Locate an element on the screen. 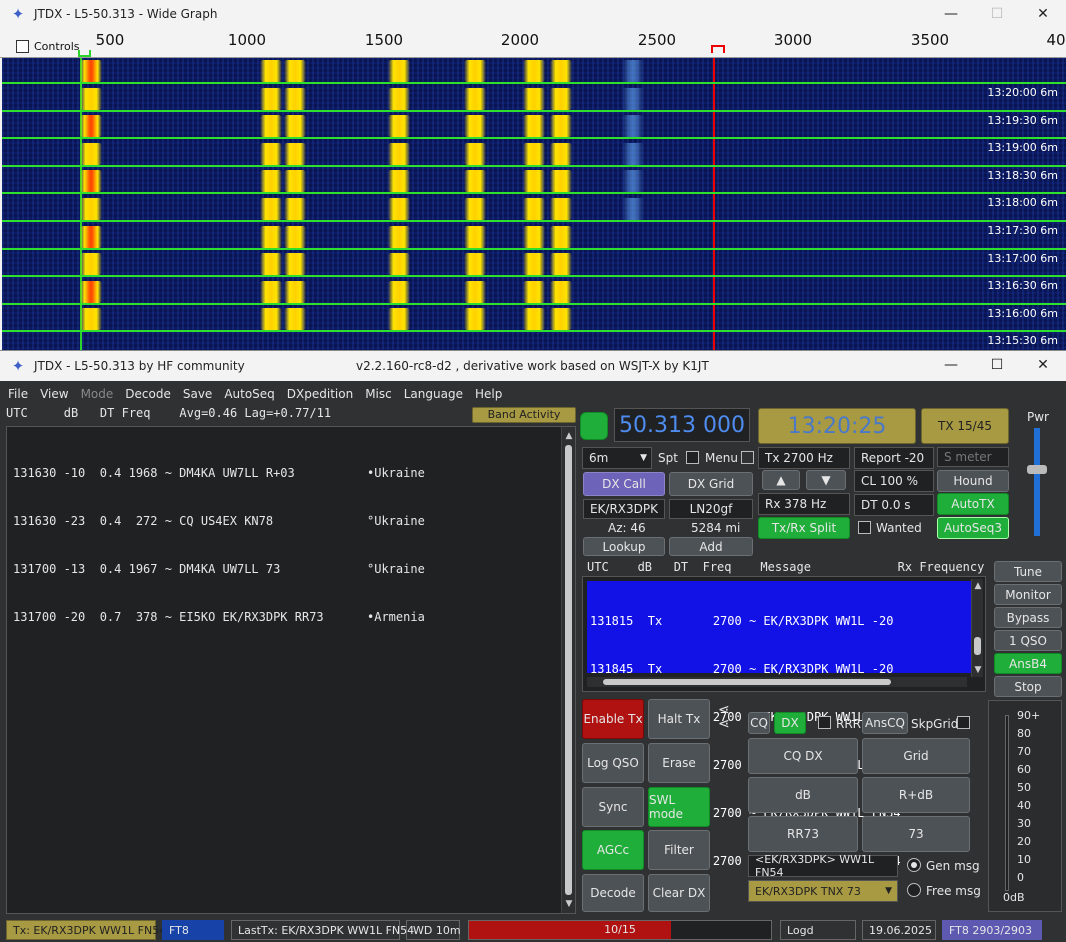 The image size is (1066, 942). power-slider is located at coordinates (1037, 482).